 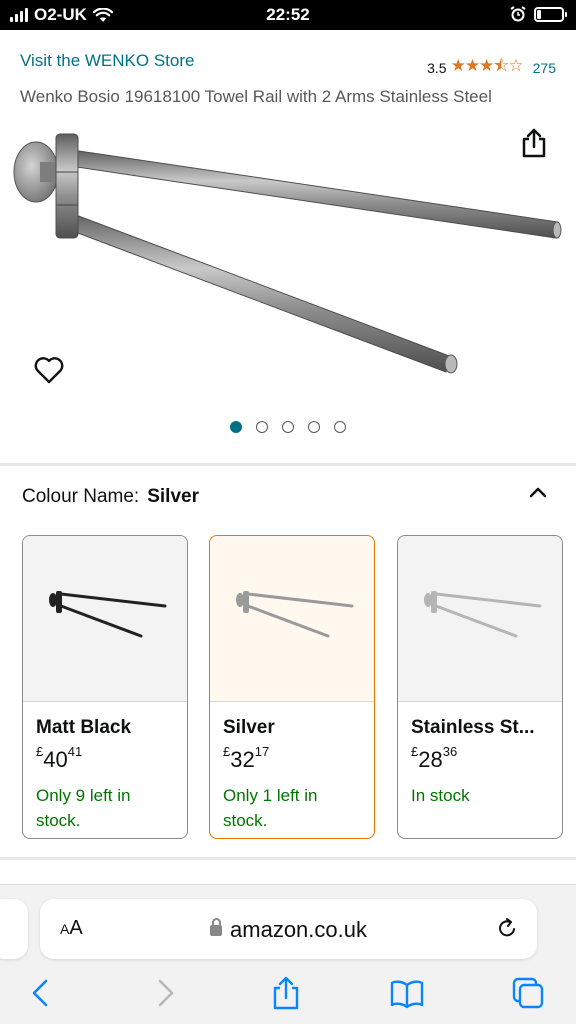 What do you see at coordinates (249, 727) in the screenshot?
I see `variant-name: Silver` at bounding box center [249, 727].